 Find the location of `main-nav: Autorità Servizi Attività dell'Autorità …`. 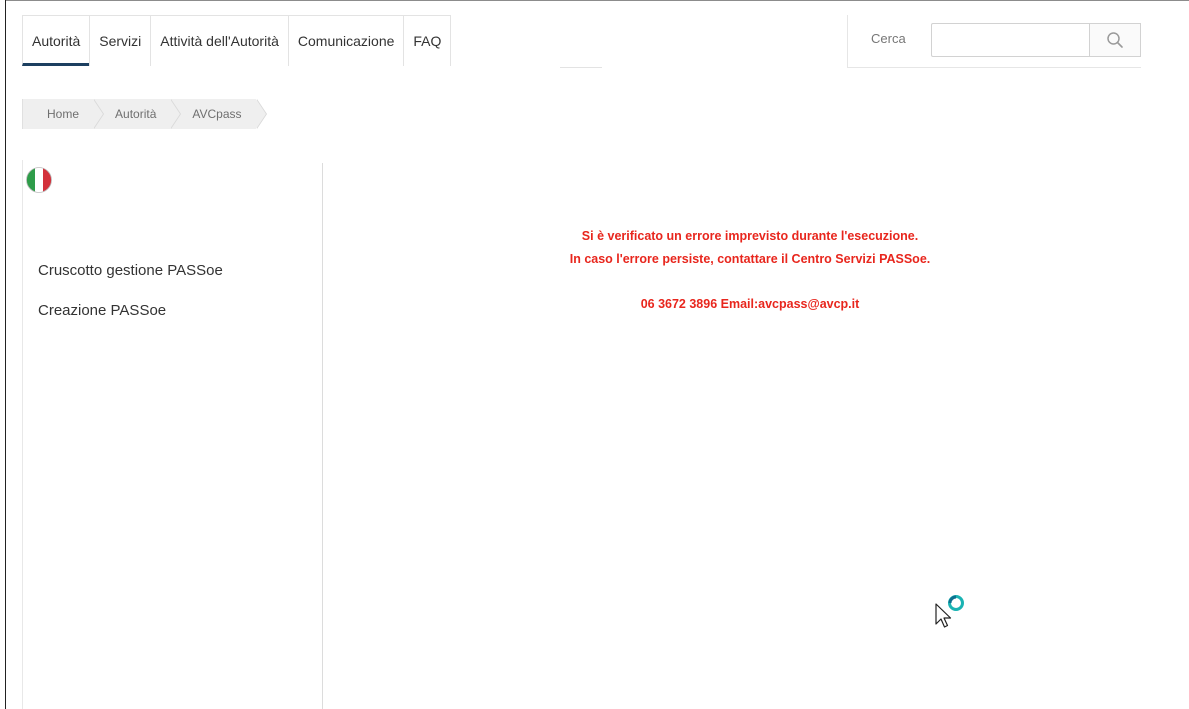

main-nav: Autorità Servizi Attività dell'Autorità … is located at coordinates (237, 41).